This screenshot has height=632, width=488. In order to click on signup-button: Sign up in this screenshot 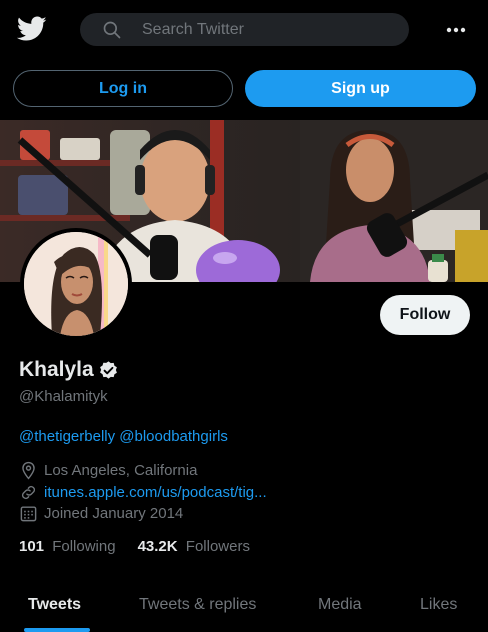, I will do `click(360, 88)`.